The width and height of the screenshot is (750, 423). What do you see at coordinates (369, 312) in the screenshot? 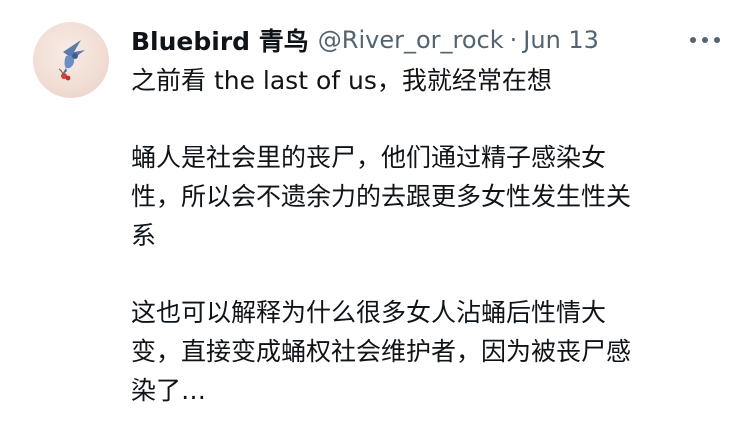
I see `tweet-text-line: 这也可以解释为什么很多女人沾蛹后性情大` at bounding box center [369, 312].